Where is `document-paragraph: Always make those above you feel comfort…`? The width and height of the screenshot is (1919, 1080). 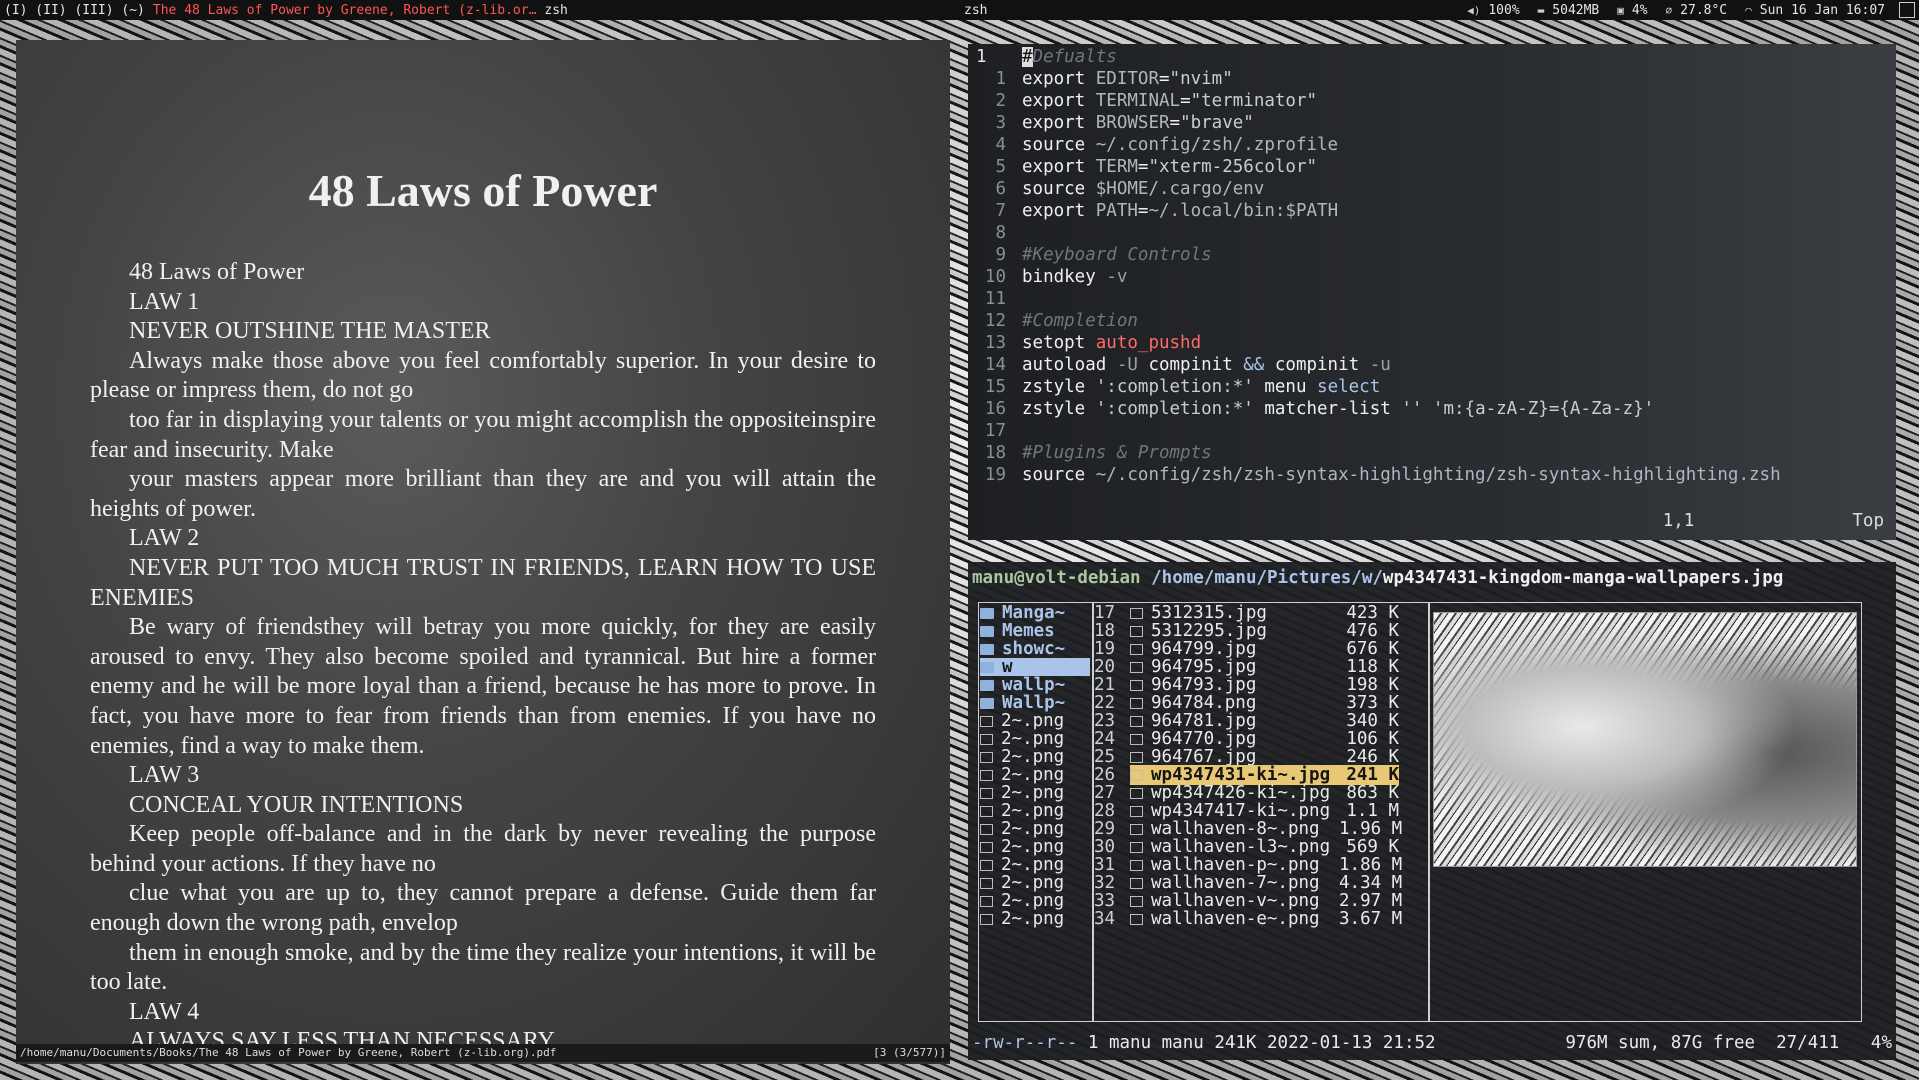 document-paragraph: Always make those above you feel comfort… is located at coordinates (483, 375).